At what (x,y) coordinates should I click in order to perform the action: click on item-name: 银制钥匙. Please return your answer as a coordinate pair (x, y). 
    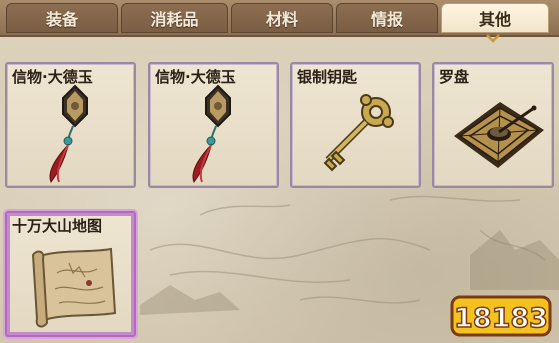
    Looking at the image, I should click on (327, 77).